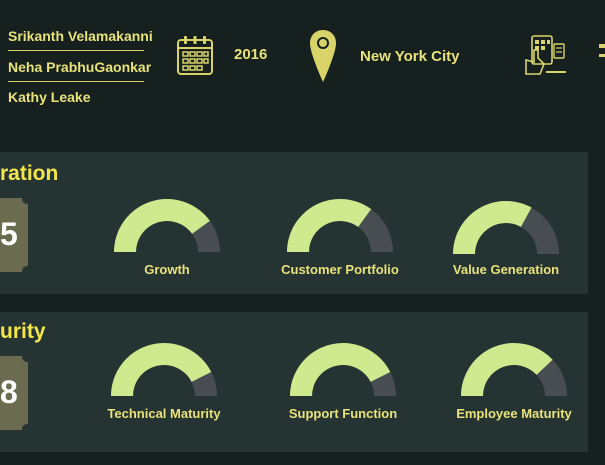 The height and width of the screenshot is (465, 605). What do you see at coordinates (506, 269) in the screenshot?
I see `gauge-label: Value Generation` at bounding box center [506, 269].